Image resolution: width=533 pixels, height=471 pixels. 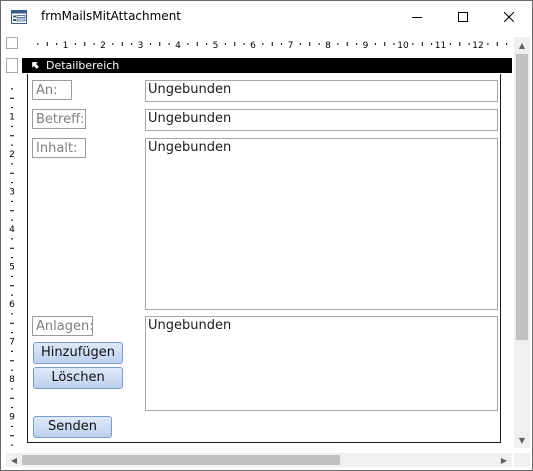 What do you see at coordinates (522, 460) in the screenshot?
I see `size-grip` at bounding box center [522, 460].